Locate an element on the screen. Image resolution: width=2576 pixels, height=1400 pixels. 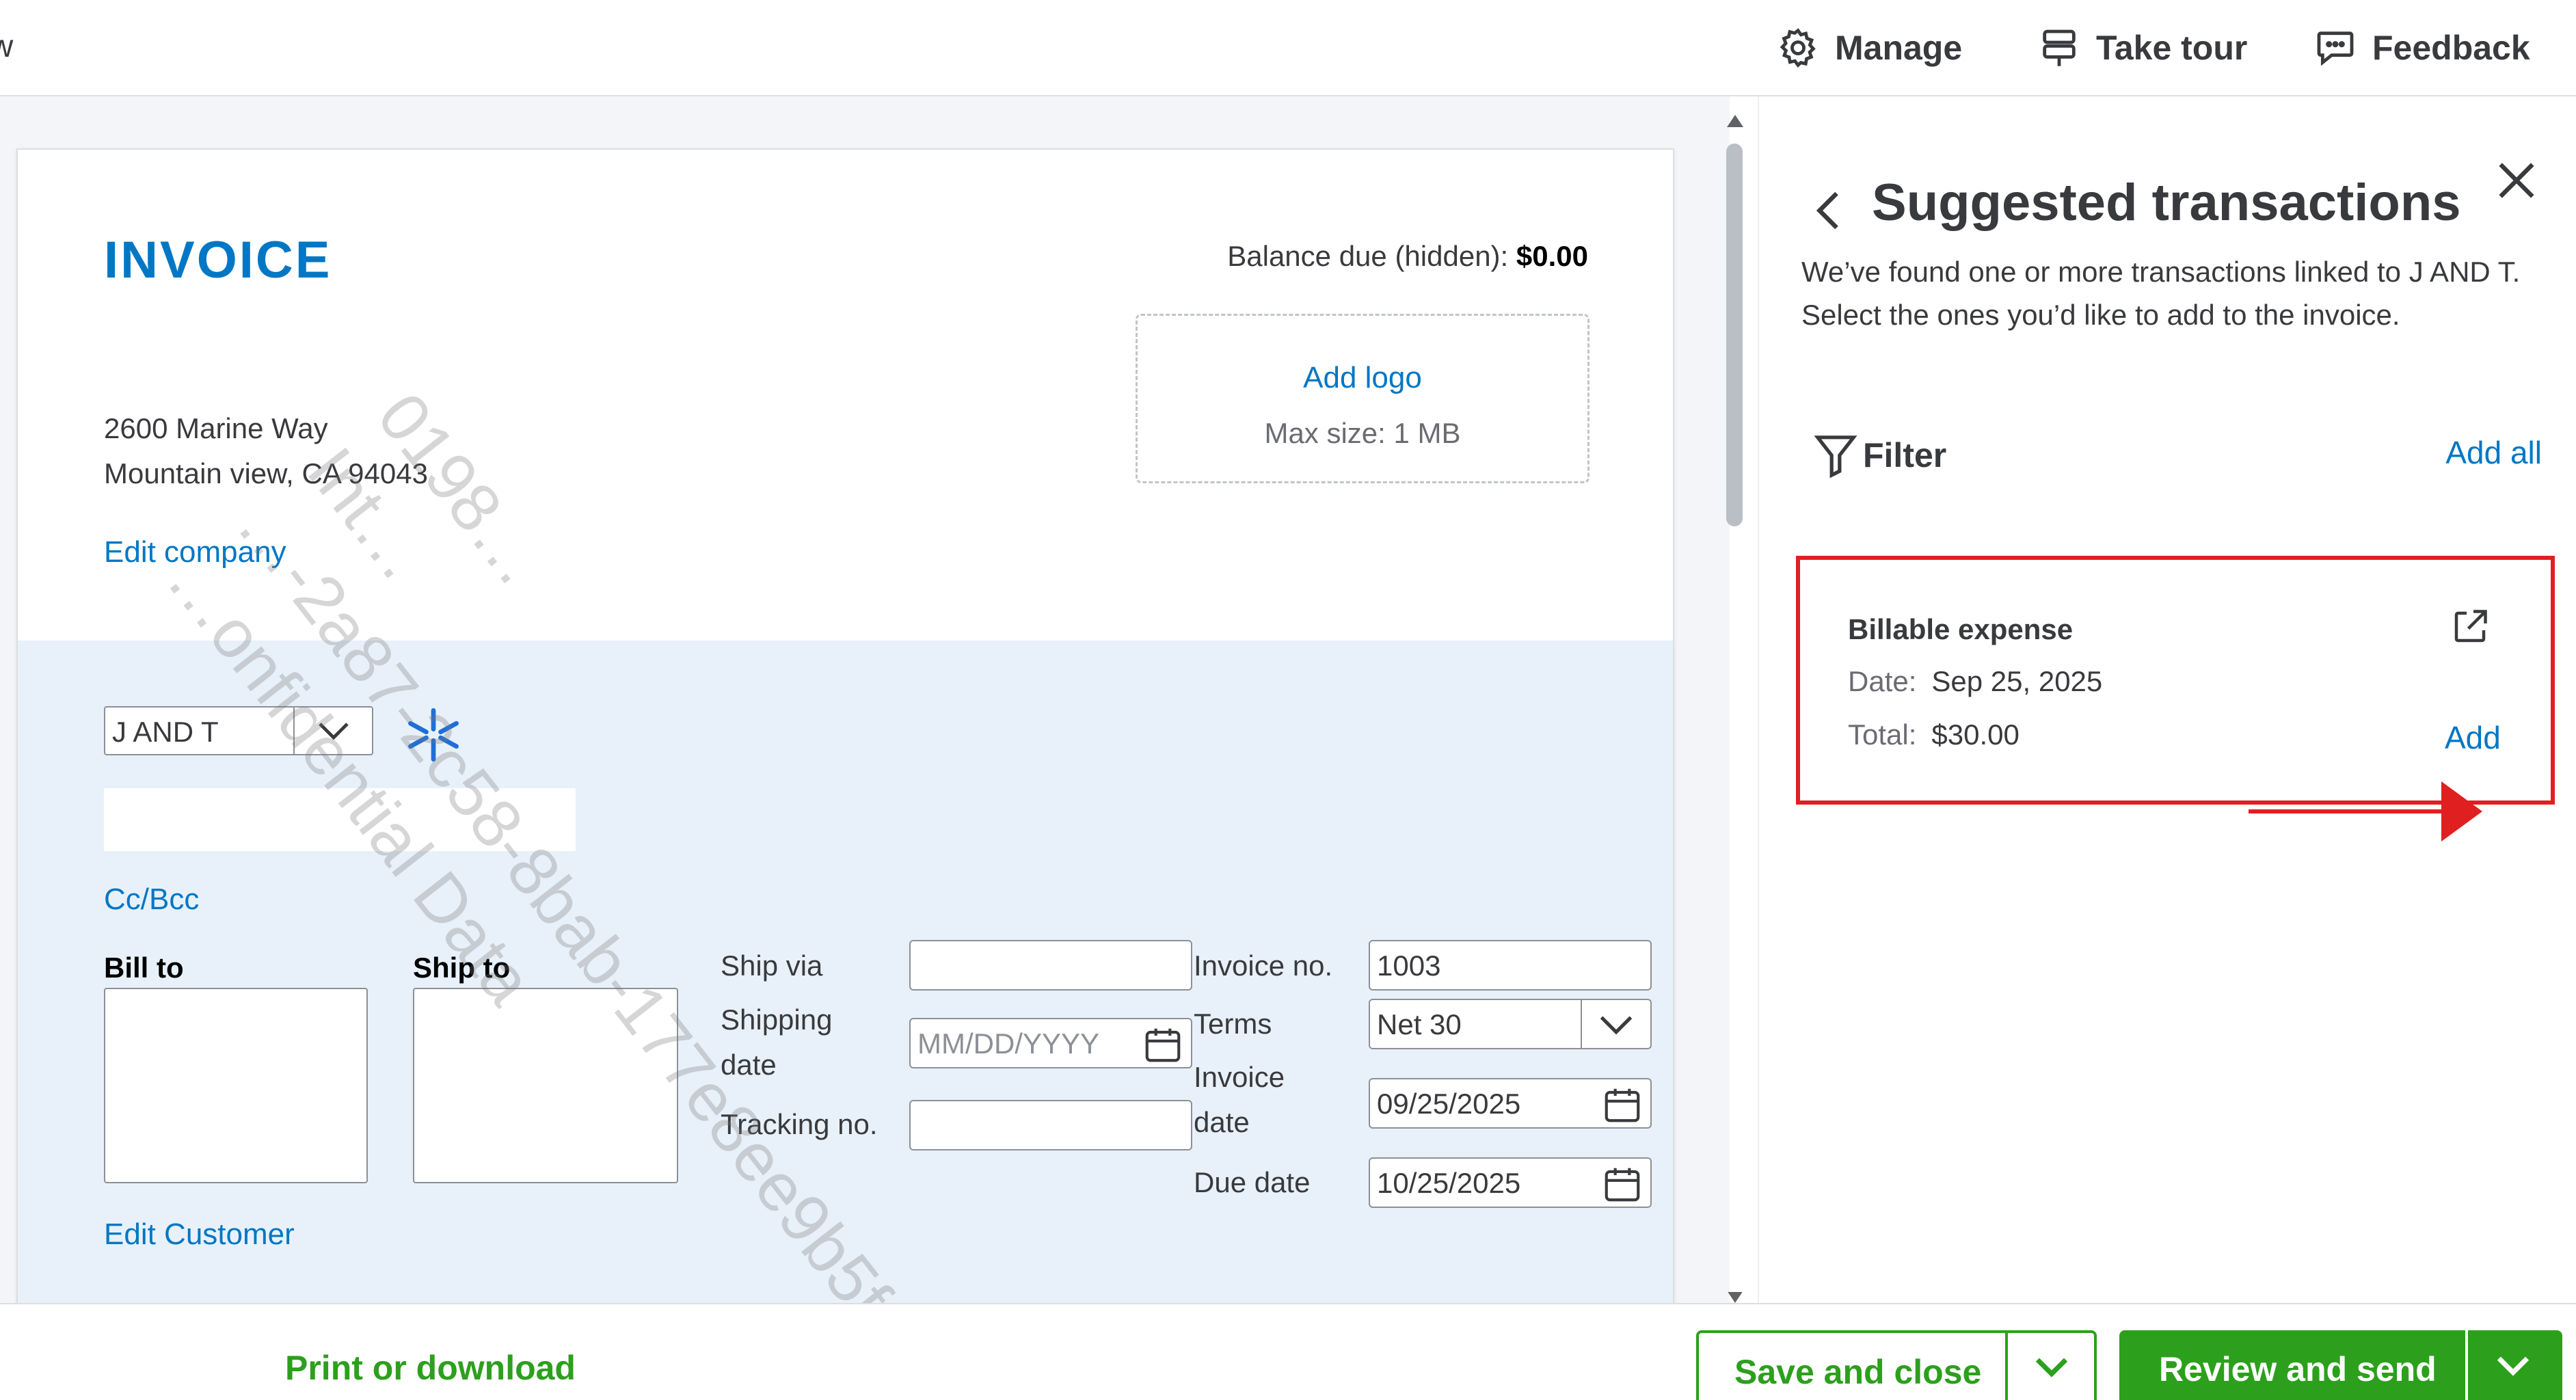
invoice-date-input: 09/25/2025 is located at coordinates (1510, 1103).